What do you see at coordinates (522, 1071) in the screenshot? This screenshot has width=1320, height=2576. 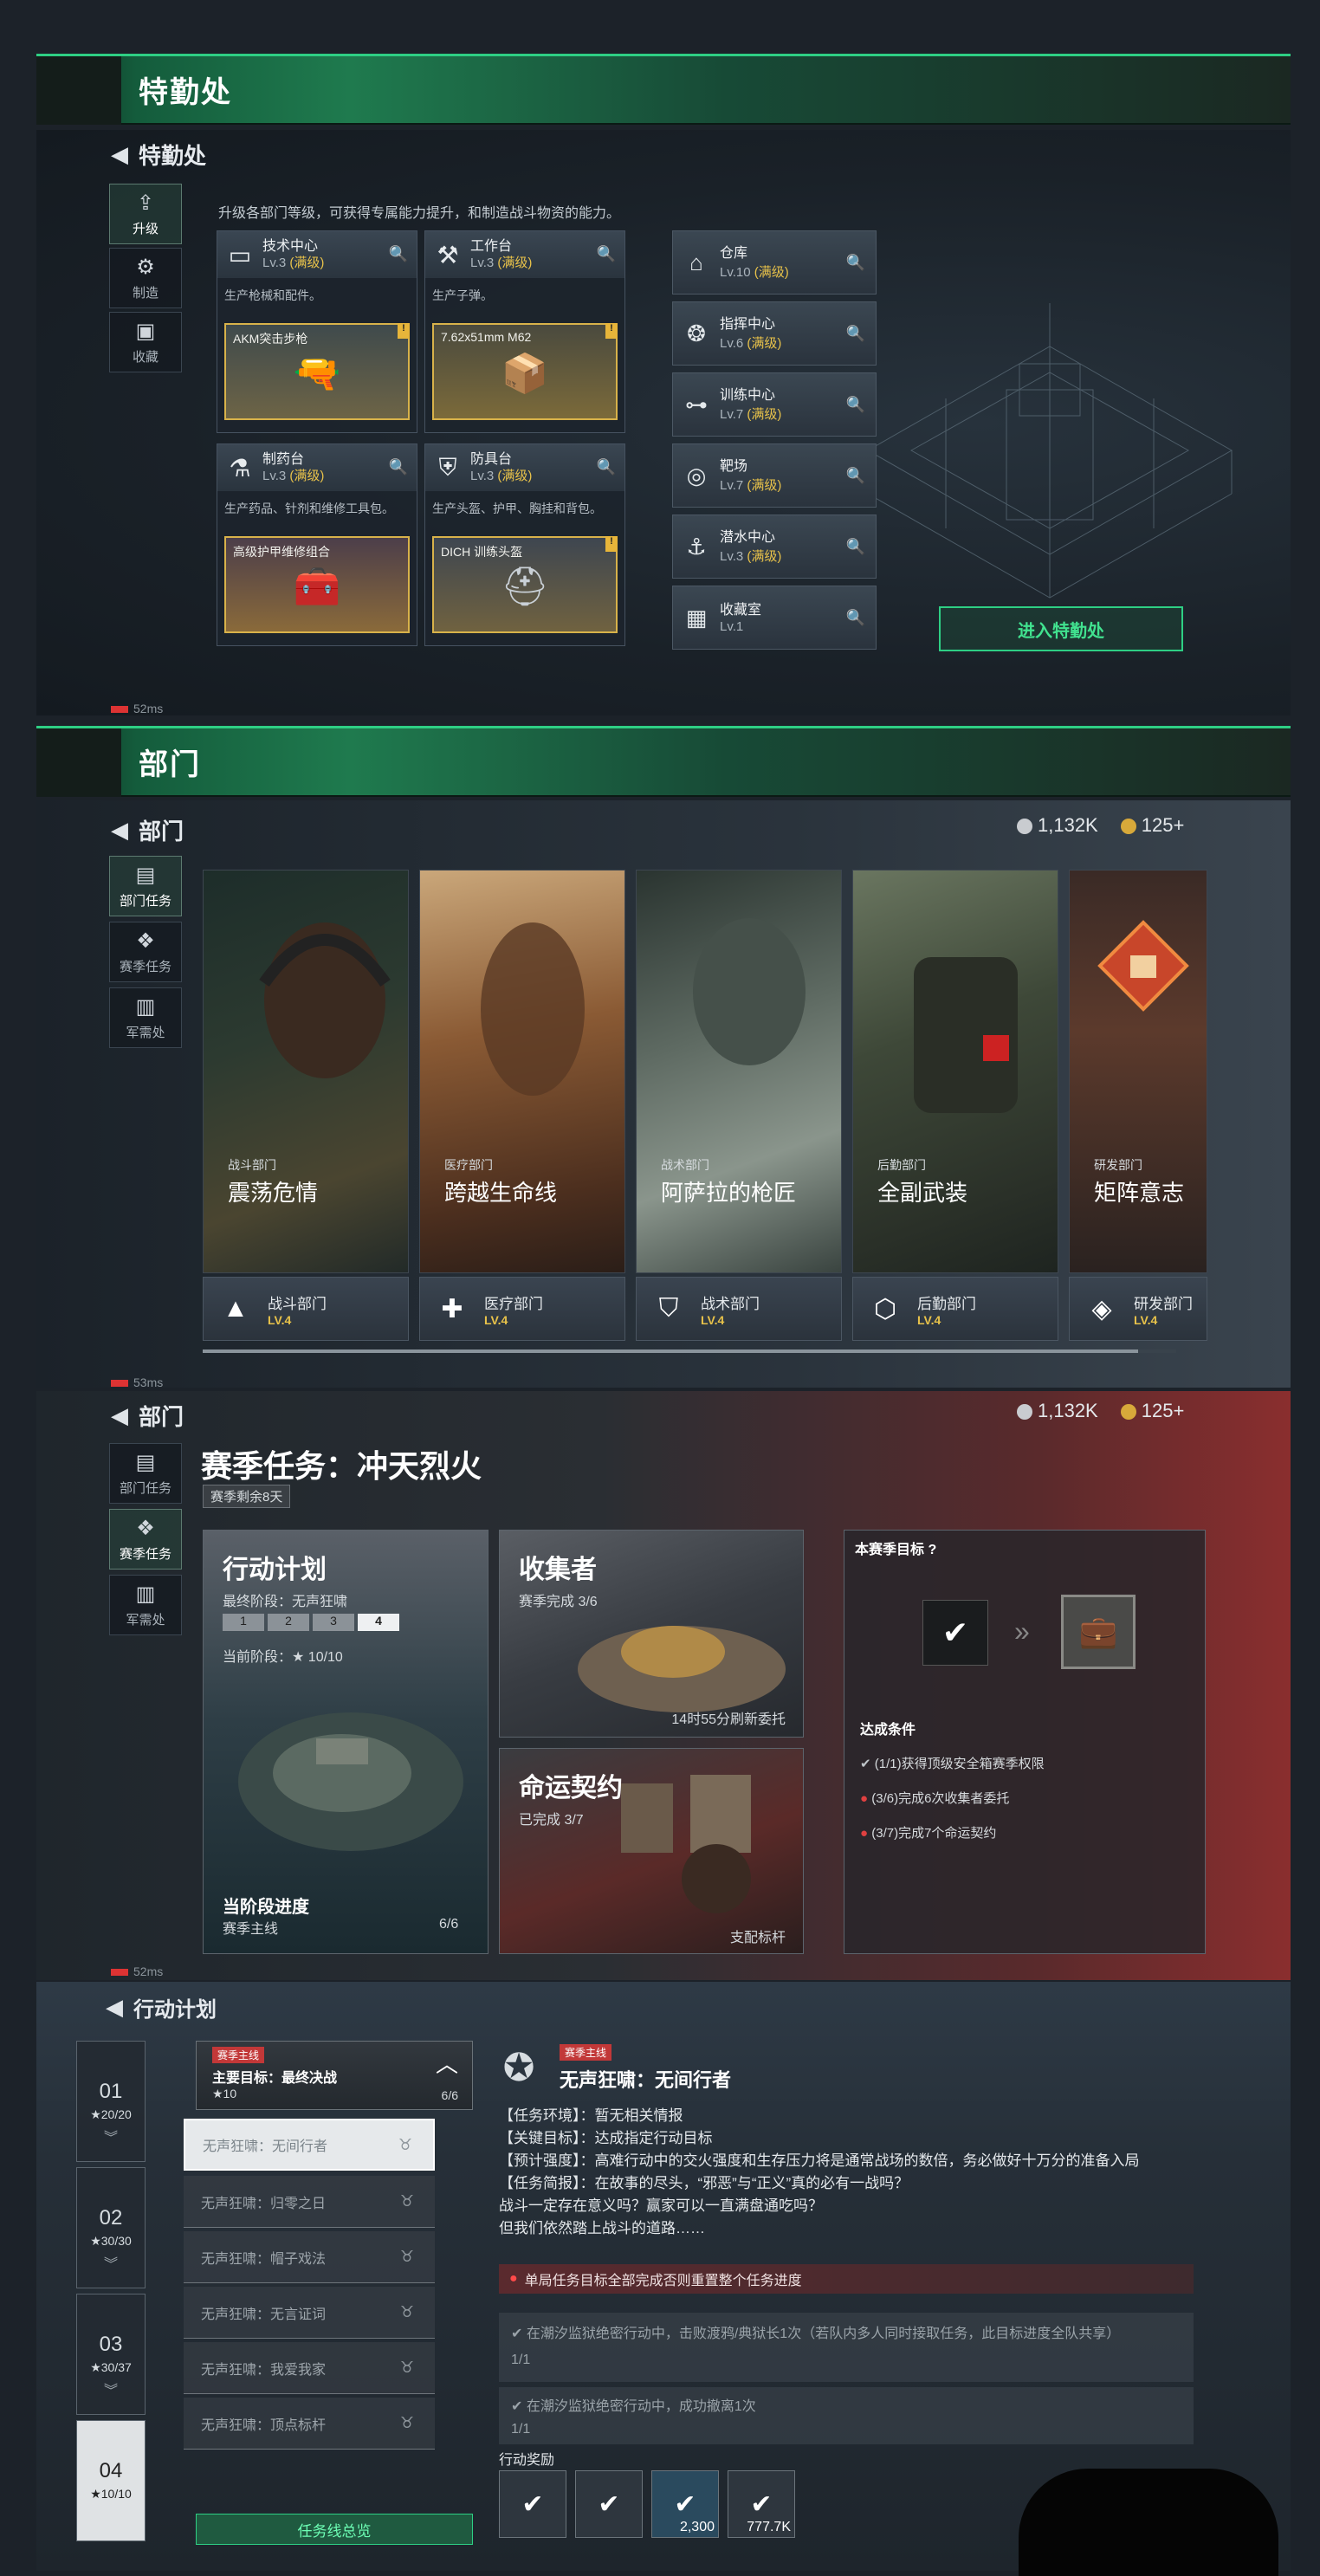 I see `dept-card-medical: 医疗部门 跨越生命线` at bounding box center [522, 1071].